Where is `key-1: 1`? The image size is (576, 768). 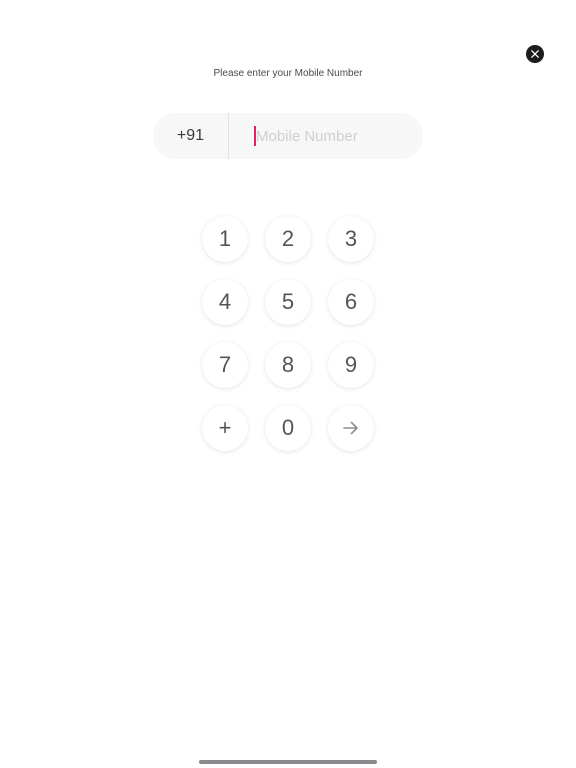 key-1: 1 is located at coordinates (225, 239).